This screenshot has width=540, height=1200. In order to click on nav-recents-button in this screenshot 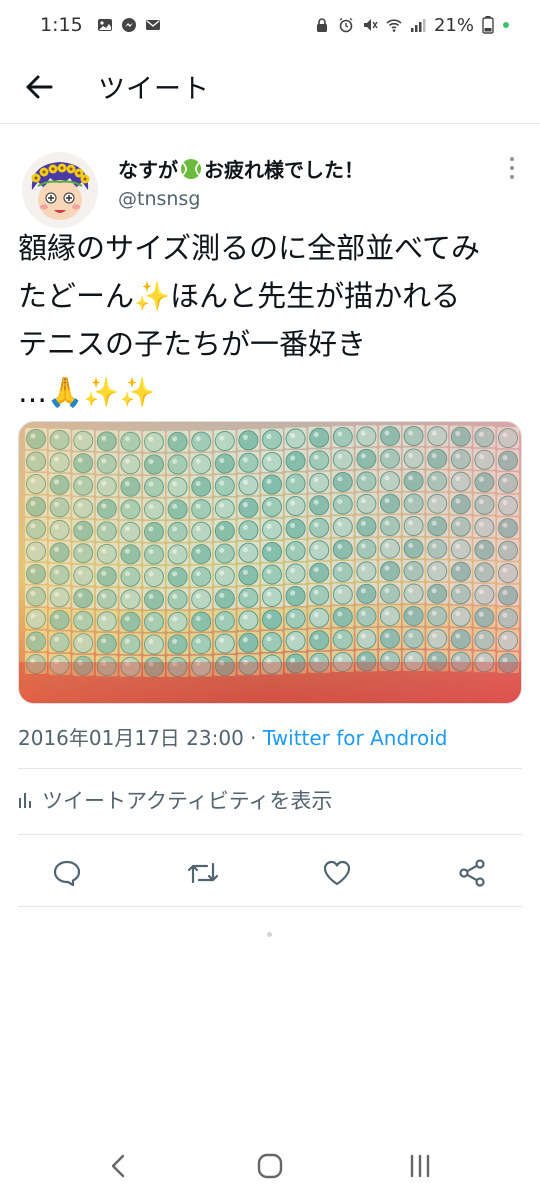, I will do `click(420, 1166)`.